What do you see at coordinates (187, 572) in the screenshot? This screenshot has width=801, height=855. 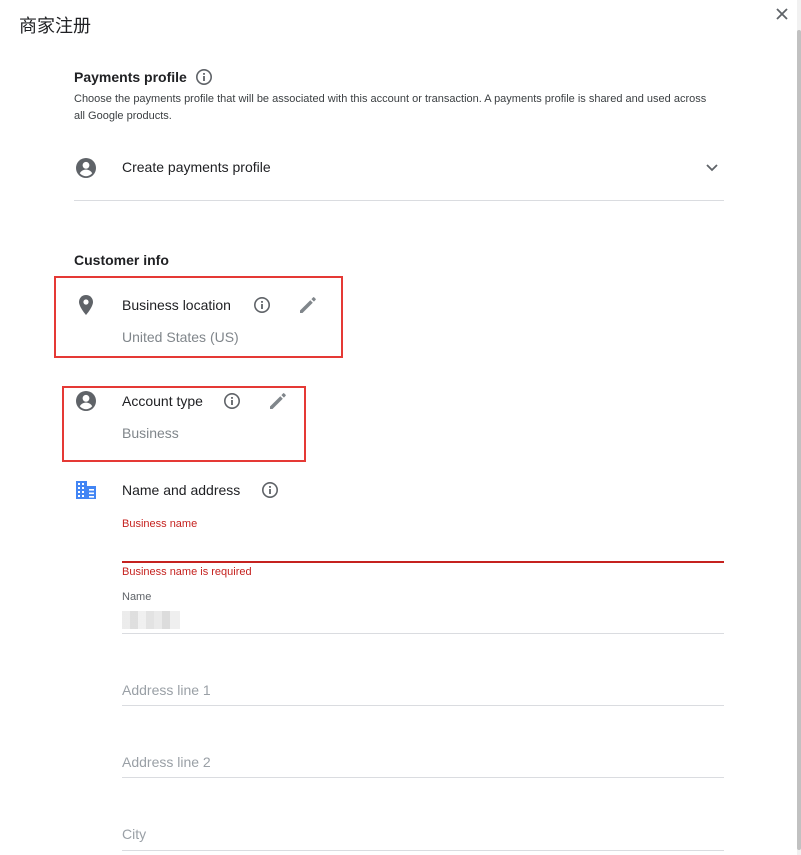 I see `business-name-error: Business name is required` at bounding box center [187, 572].